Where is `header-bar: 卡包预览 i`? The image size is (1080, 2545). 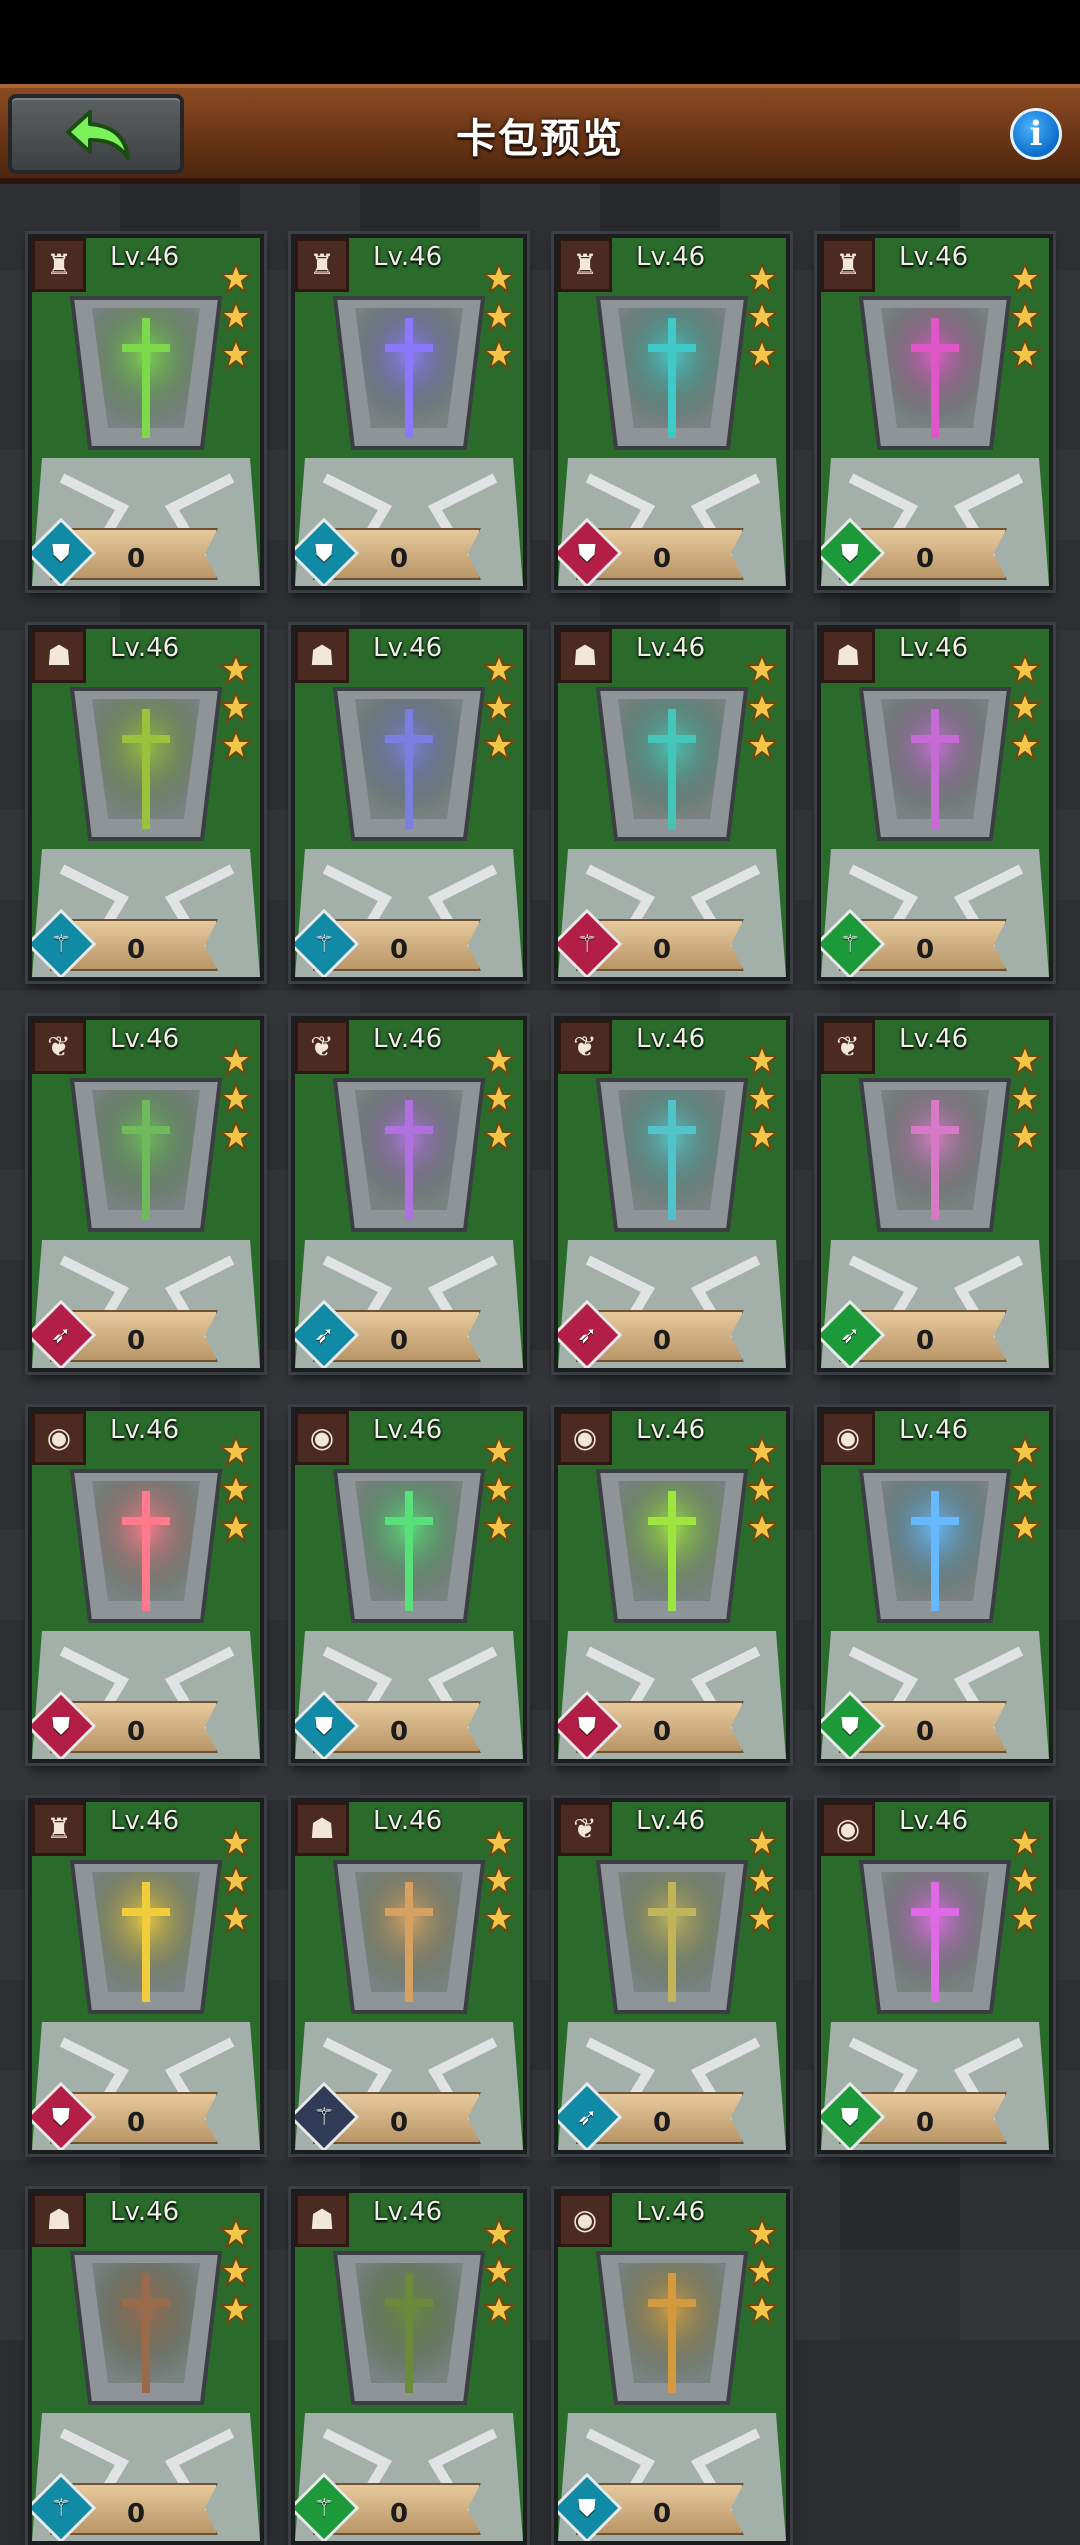 header-bar: 卡包预览 i is located at coordinates (540, 134).